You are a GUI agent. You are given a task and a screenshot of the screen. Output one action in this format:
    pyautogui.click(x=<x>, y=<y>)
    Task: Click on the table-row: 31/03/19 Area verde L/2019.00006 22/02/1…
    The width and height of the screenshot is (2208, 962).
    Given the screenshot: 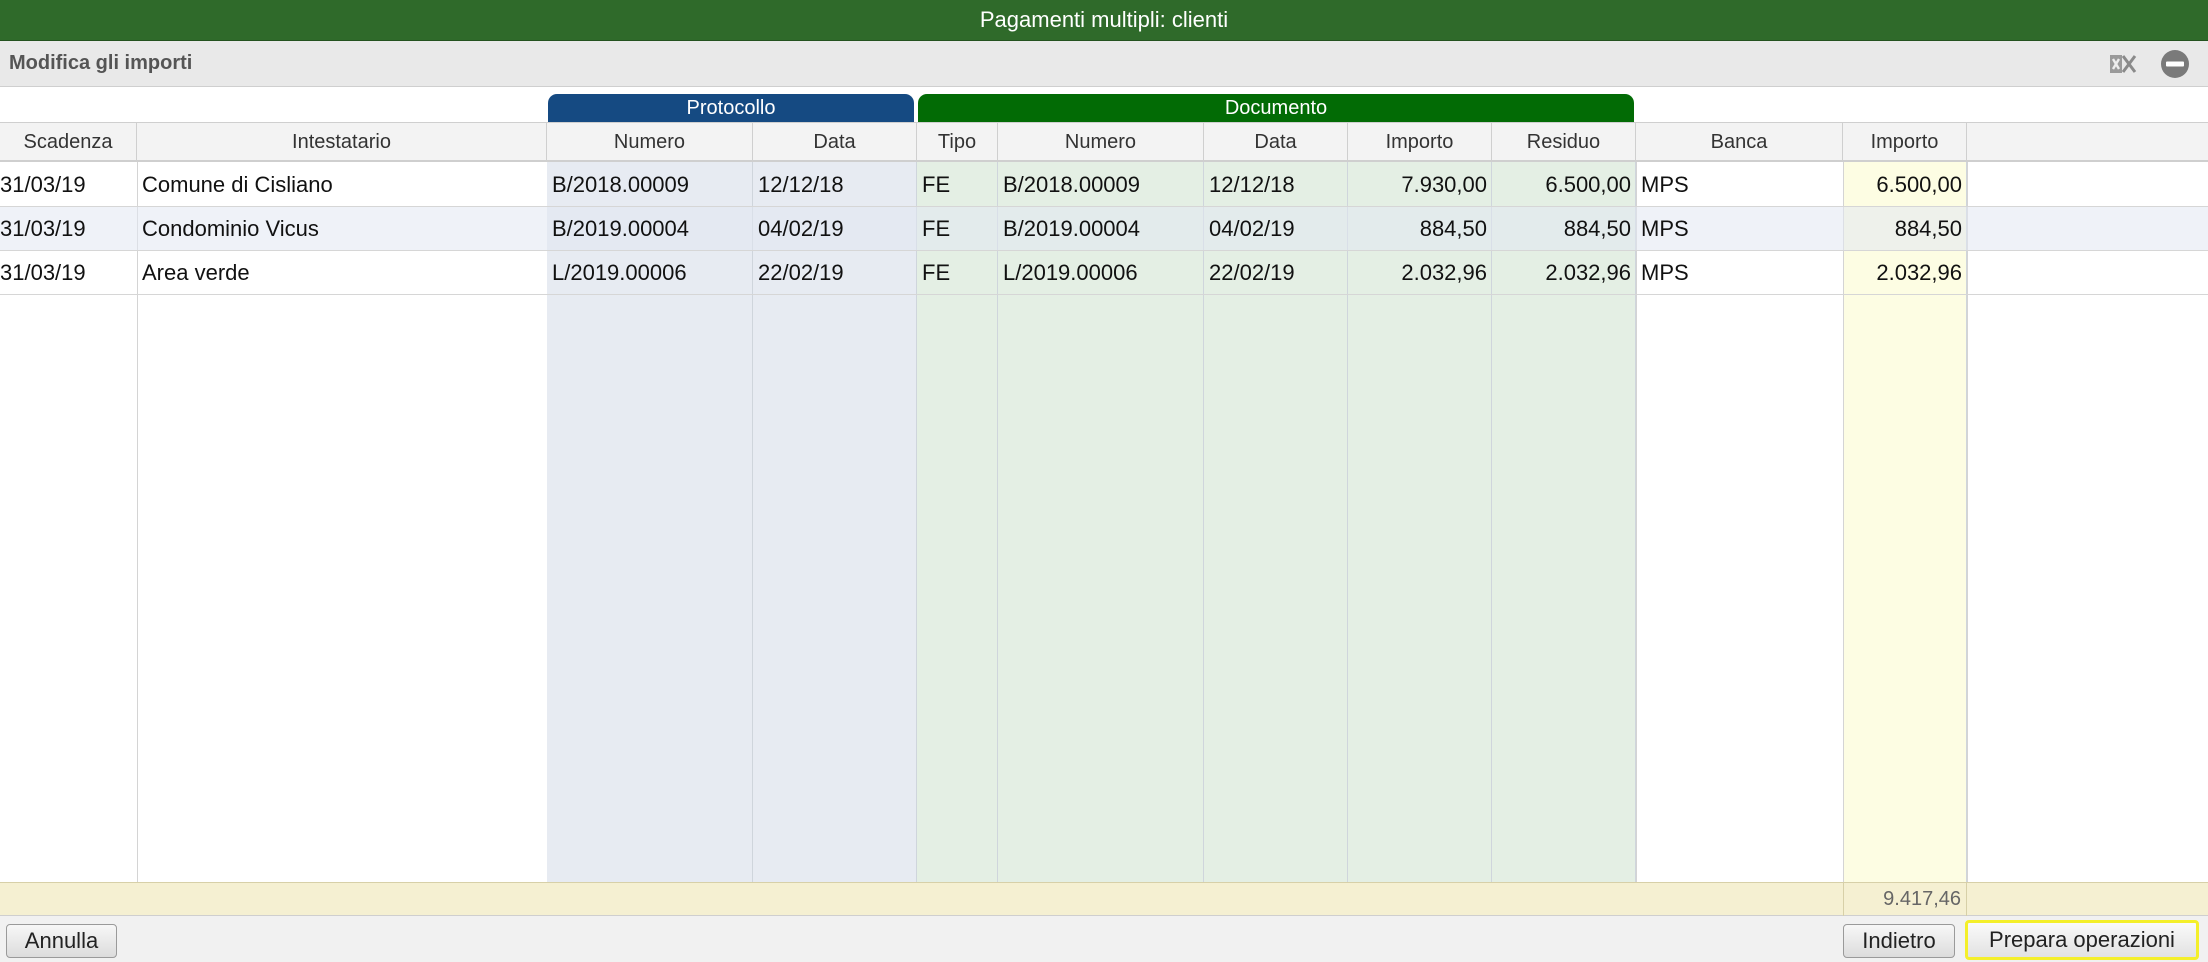 What is the action you would take?
    pyautogui.click(x=1104, y=273)
    